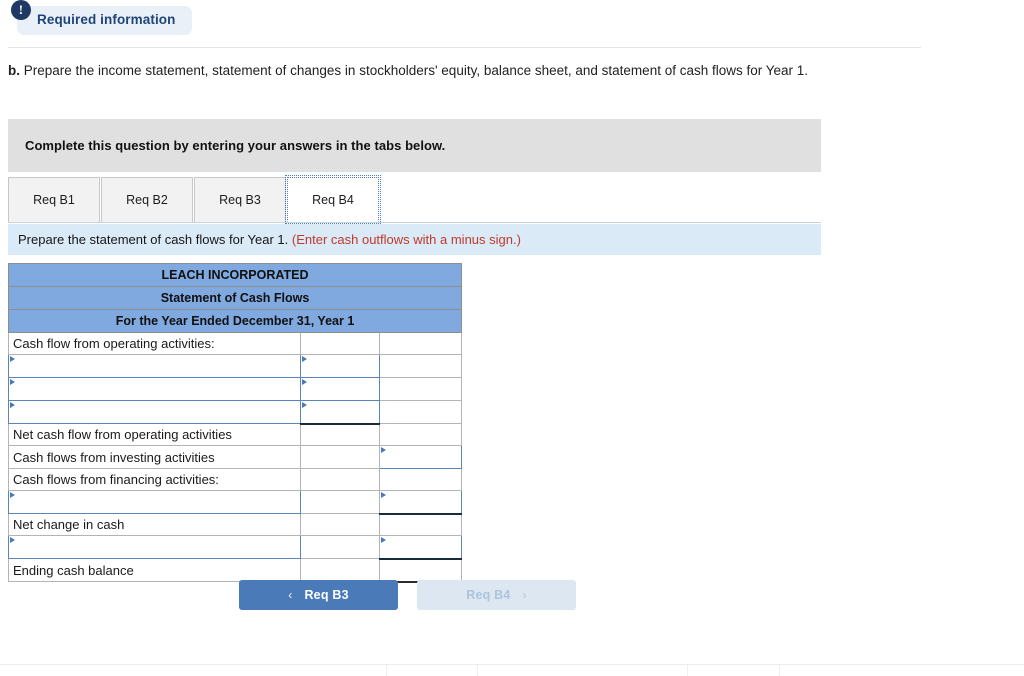 The image size is (1024, 676). I want to click on operating-amount-2-input, so click(340, 389).